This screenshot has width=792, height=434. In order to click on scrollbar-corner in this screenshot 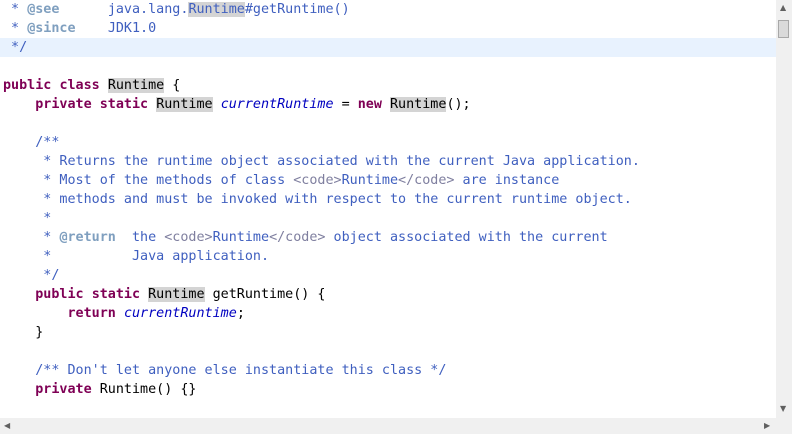, I will do `click(784, 426)`.